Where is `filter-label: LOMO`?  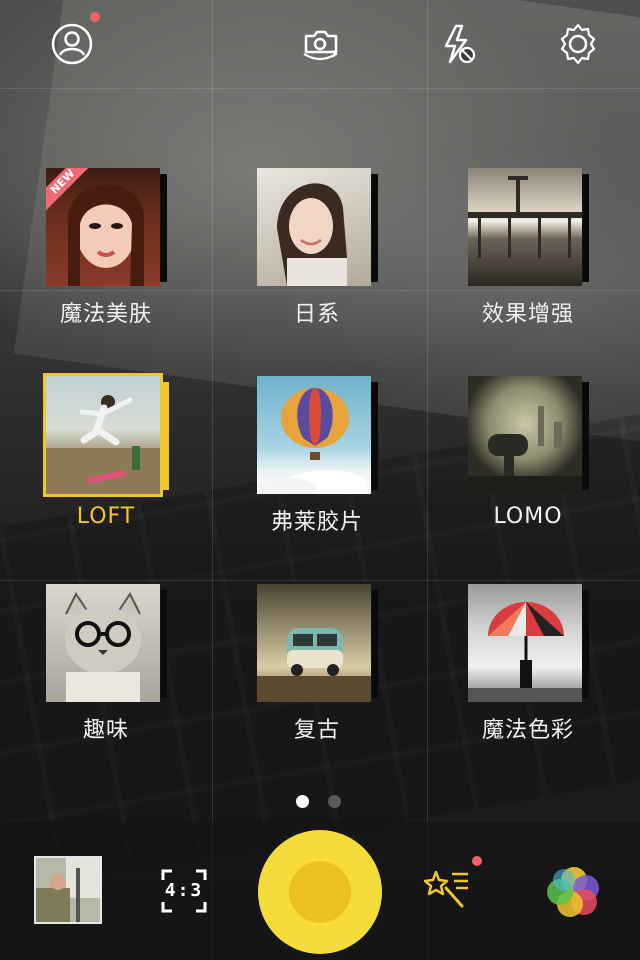
filter-label: LOMO is located at coordinates (528, 516).